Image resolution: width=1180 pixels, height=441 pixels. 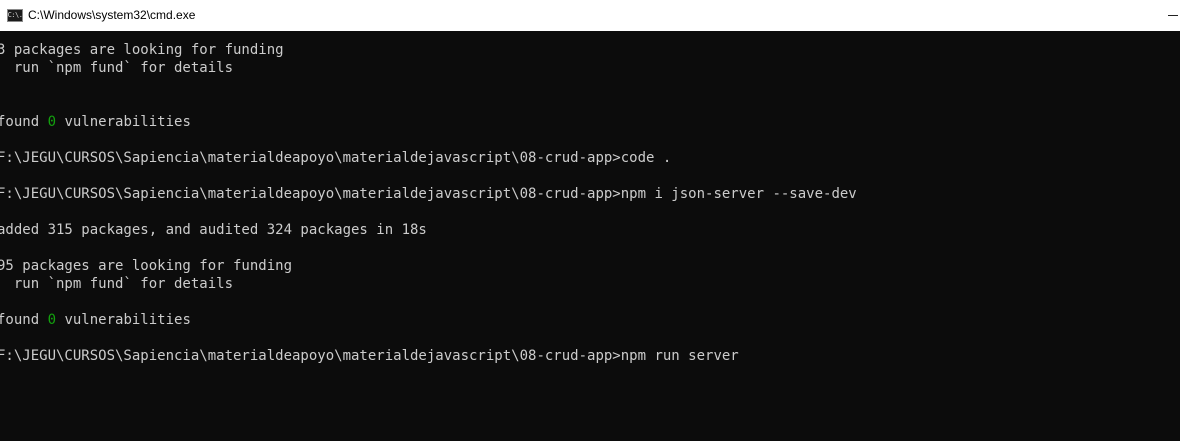 What do you see at coordinates (590, 15) in the screenshot?
I see `title-bar: C:\. C:\Windows\system32\cmd.exe` at bounding box center [590, 15].